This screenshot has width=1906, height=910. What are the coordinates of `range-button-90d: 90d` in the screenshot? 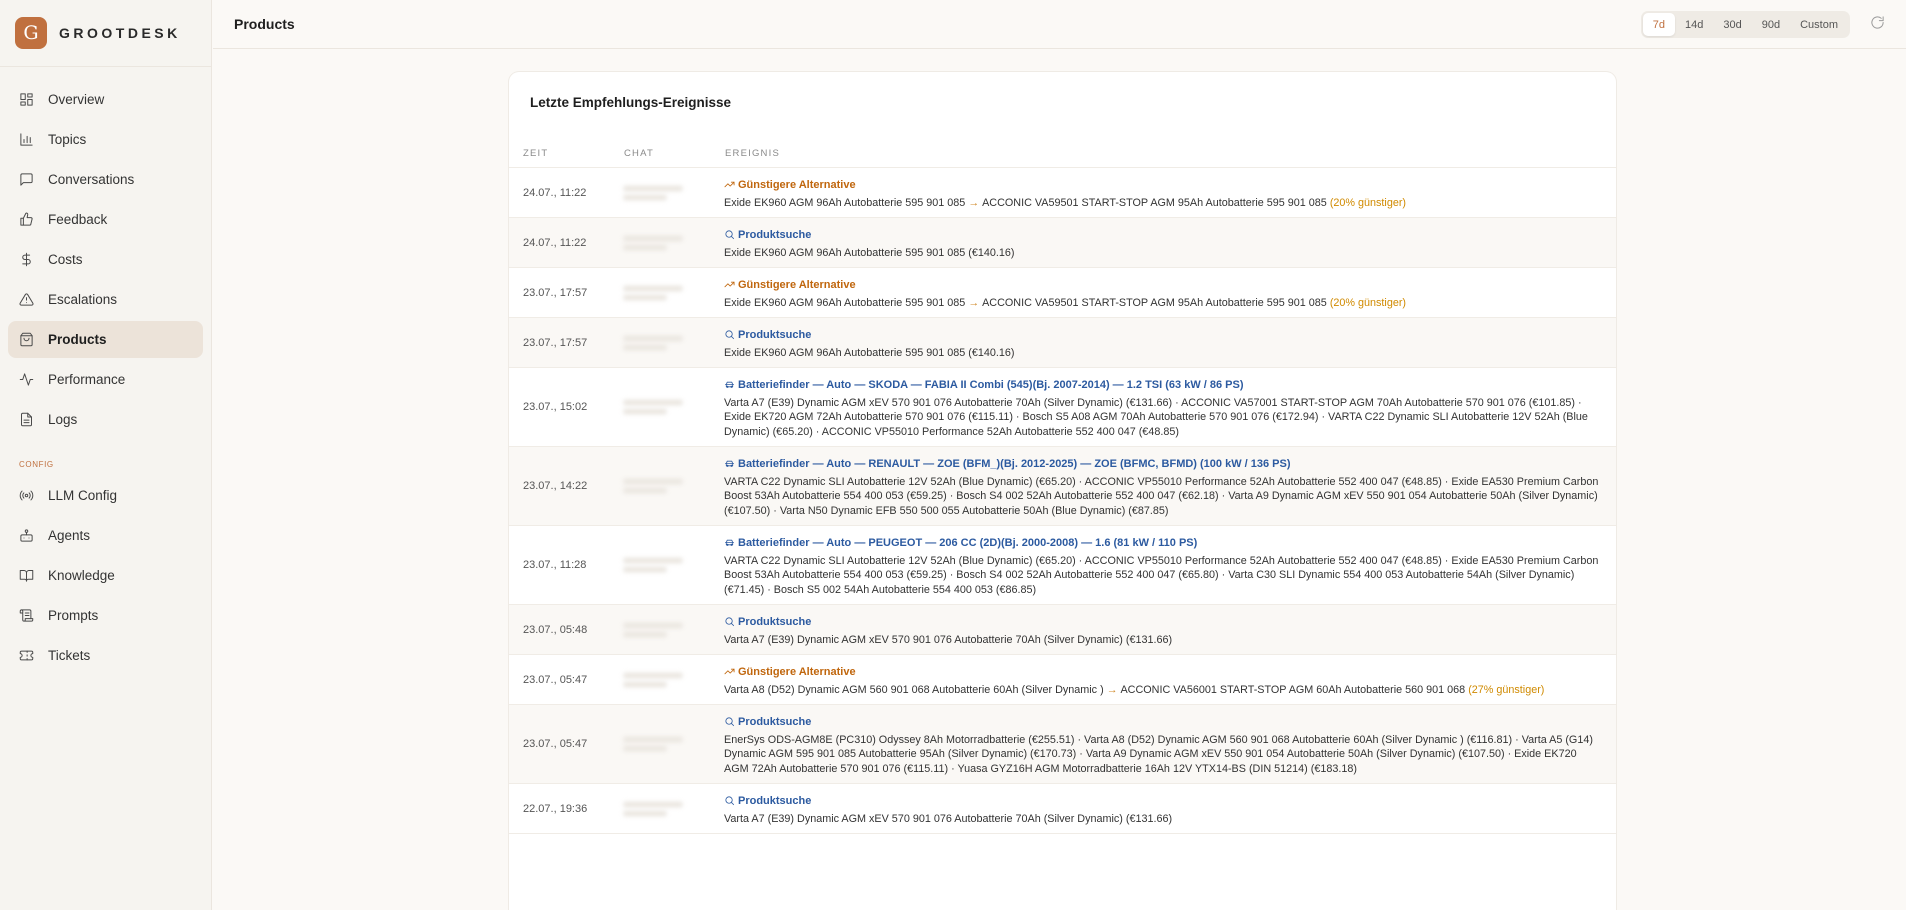 It's located at (1771, 24).